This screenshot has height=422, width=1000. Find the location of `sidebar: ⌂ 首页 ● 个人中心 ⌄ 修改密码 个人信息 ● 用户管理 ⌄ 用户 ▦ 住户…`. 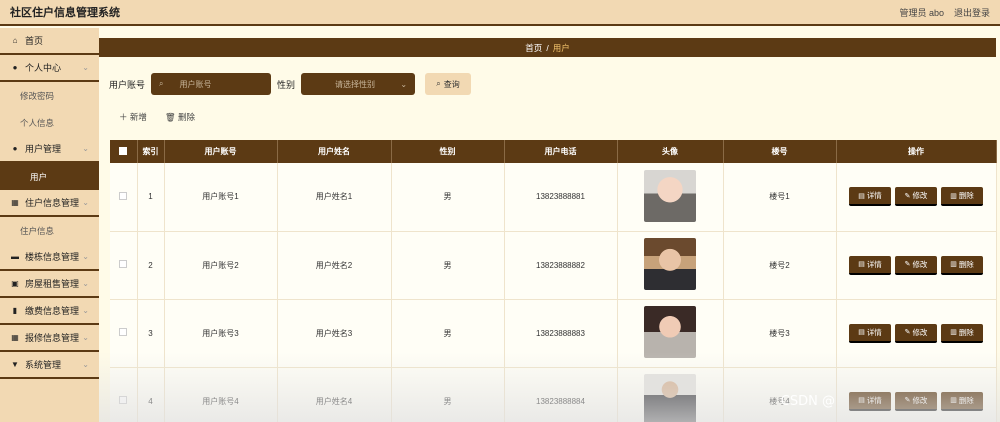

sidebar: ⌂ 首页 ● 个人中心 ⌄ 修改密码 个人信息 ● 用户管理 ⌄ 用户 ▦ 住户… is located at coordinates (49, 225).